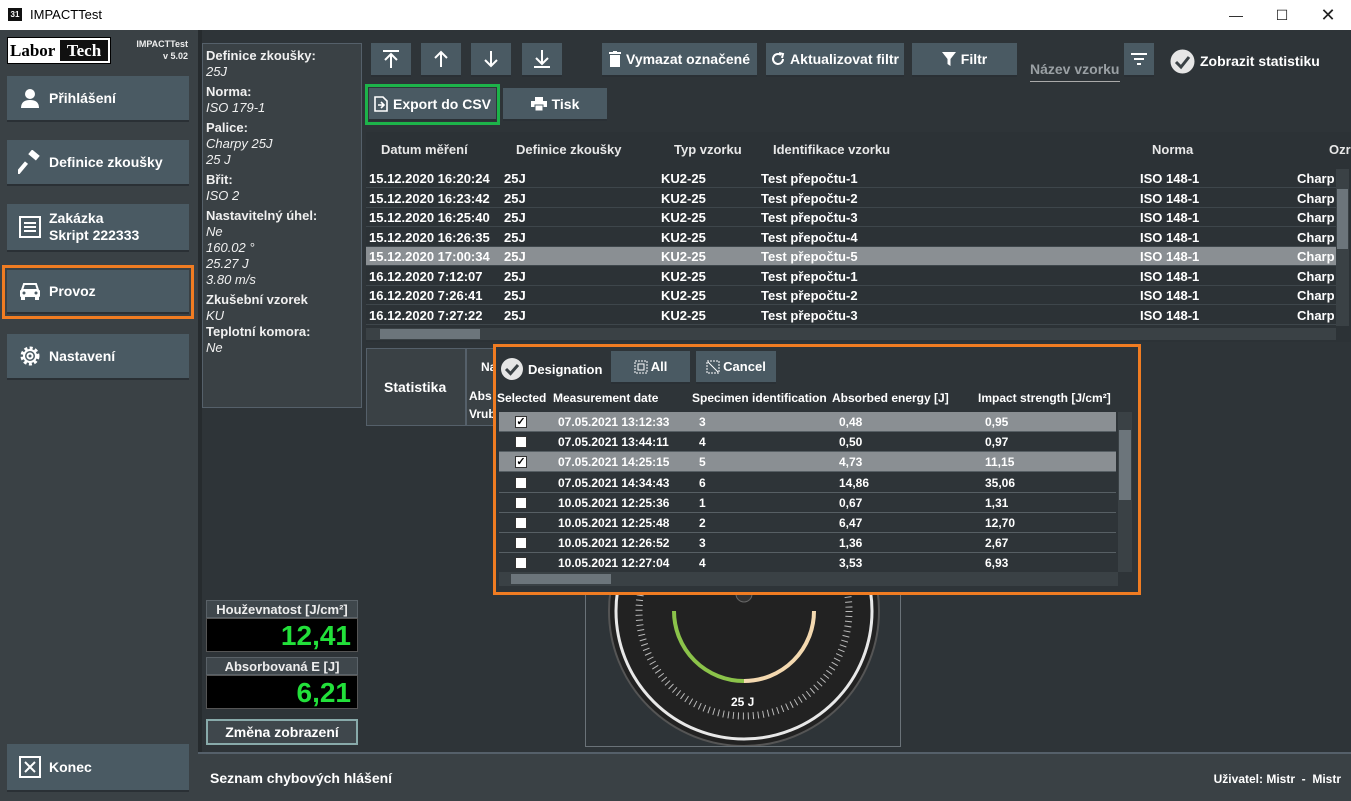 The width and height of the screenshot is (1351, 801). What do you see at coordinates (282, 732) in the screenshot?
I see `change-view-button: Změna zobrazení` at bounding box center [282, 732].